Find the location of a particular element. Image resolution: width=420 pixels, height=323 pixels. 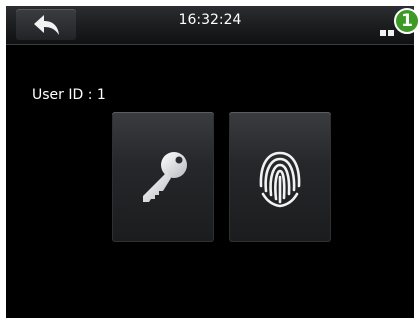

clock-time: 16:32:24 is located at coordinates (210, 20).